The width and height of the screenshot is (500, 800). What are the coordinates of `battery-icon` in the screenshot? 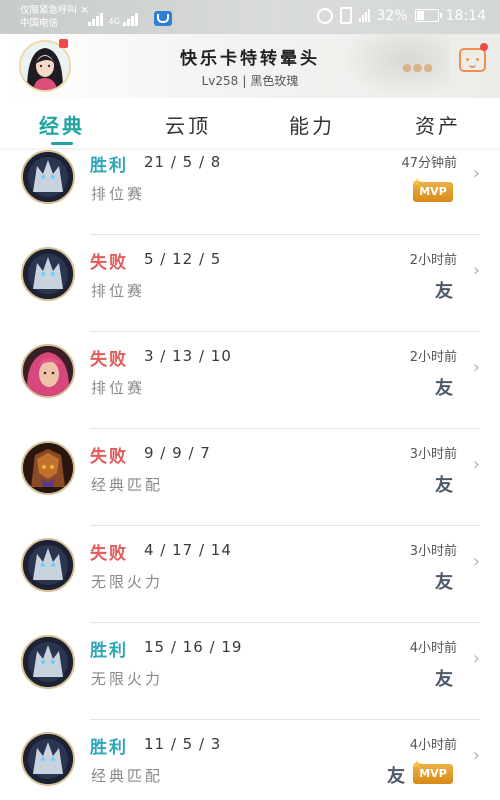 It's located at (428, 15).